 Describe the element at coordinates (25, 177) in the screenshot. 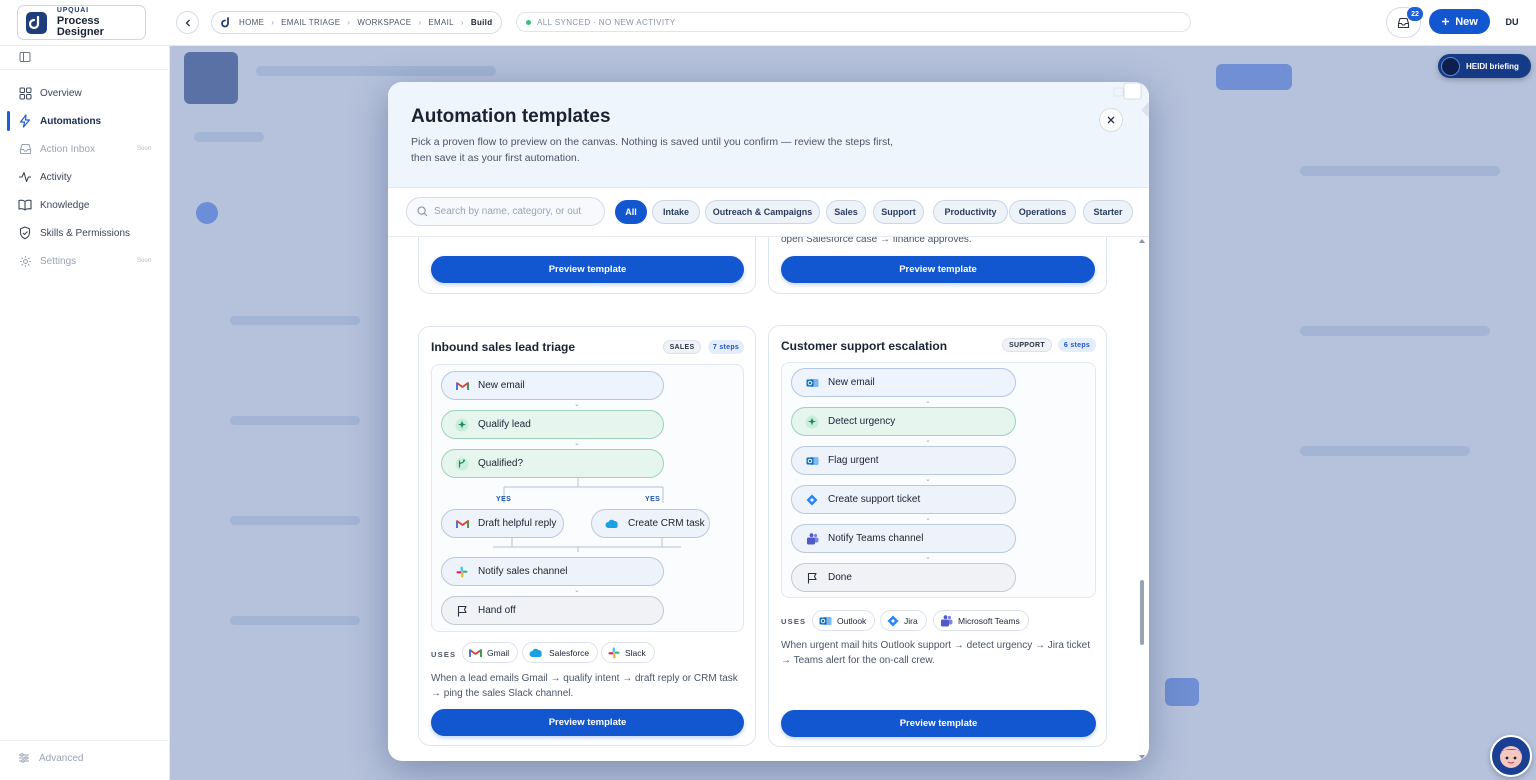

I see `activity-icon` at that location.